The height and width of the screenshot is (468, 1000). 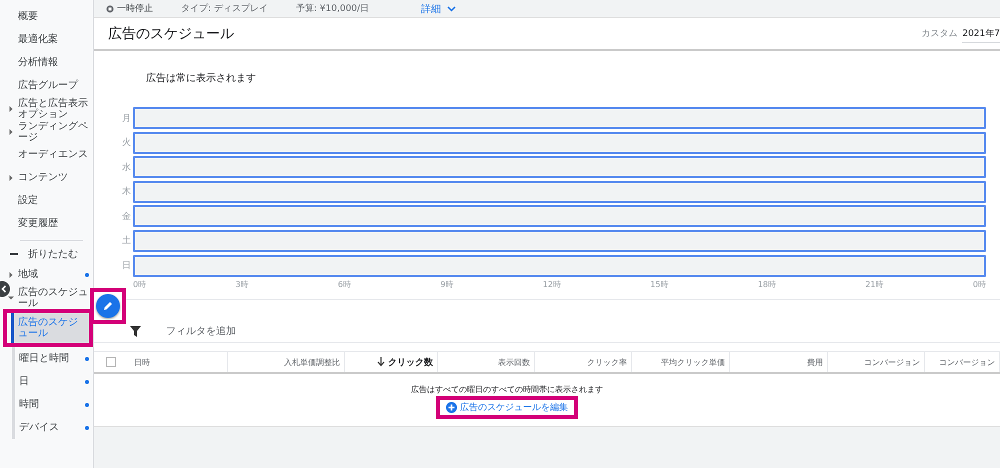 I want to click on column-header: 日時, so click(x=161, y=362).